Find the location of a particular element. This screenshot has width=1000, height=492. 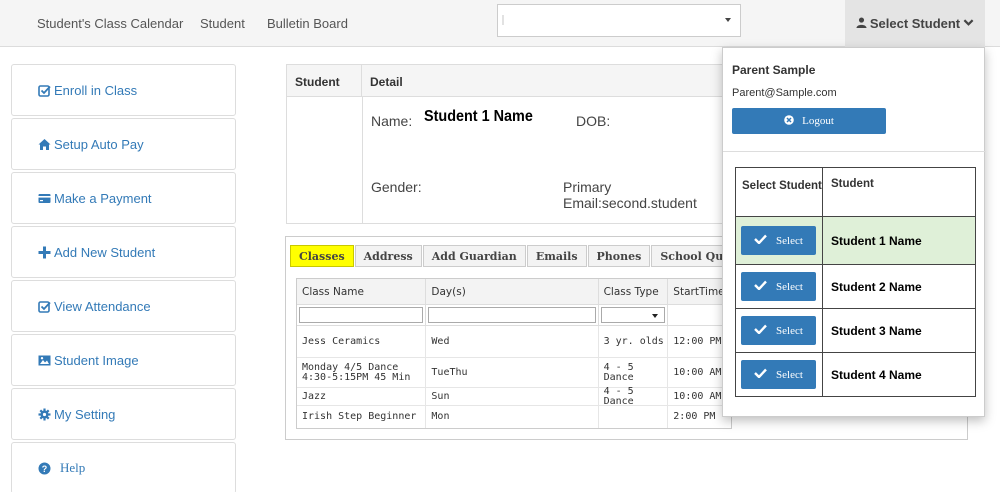

sidebar-item-add-new-student: Add New Student is located at coordinates (123, 252).